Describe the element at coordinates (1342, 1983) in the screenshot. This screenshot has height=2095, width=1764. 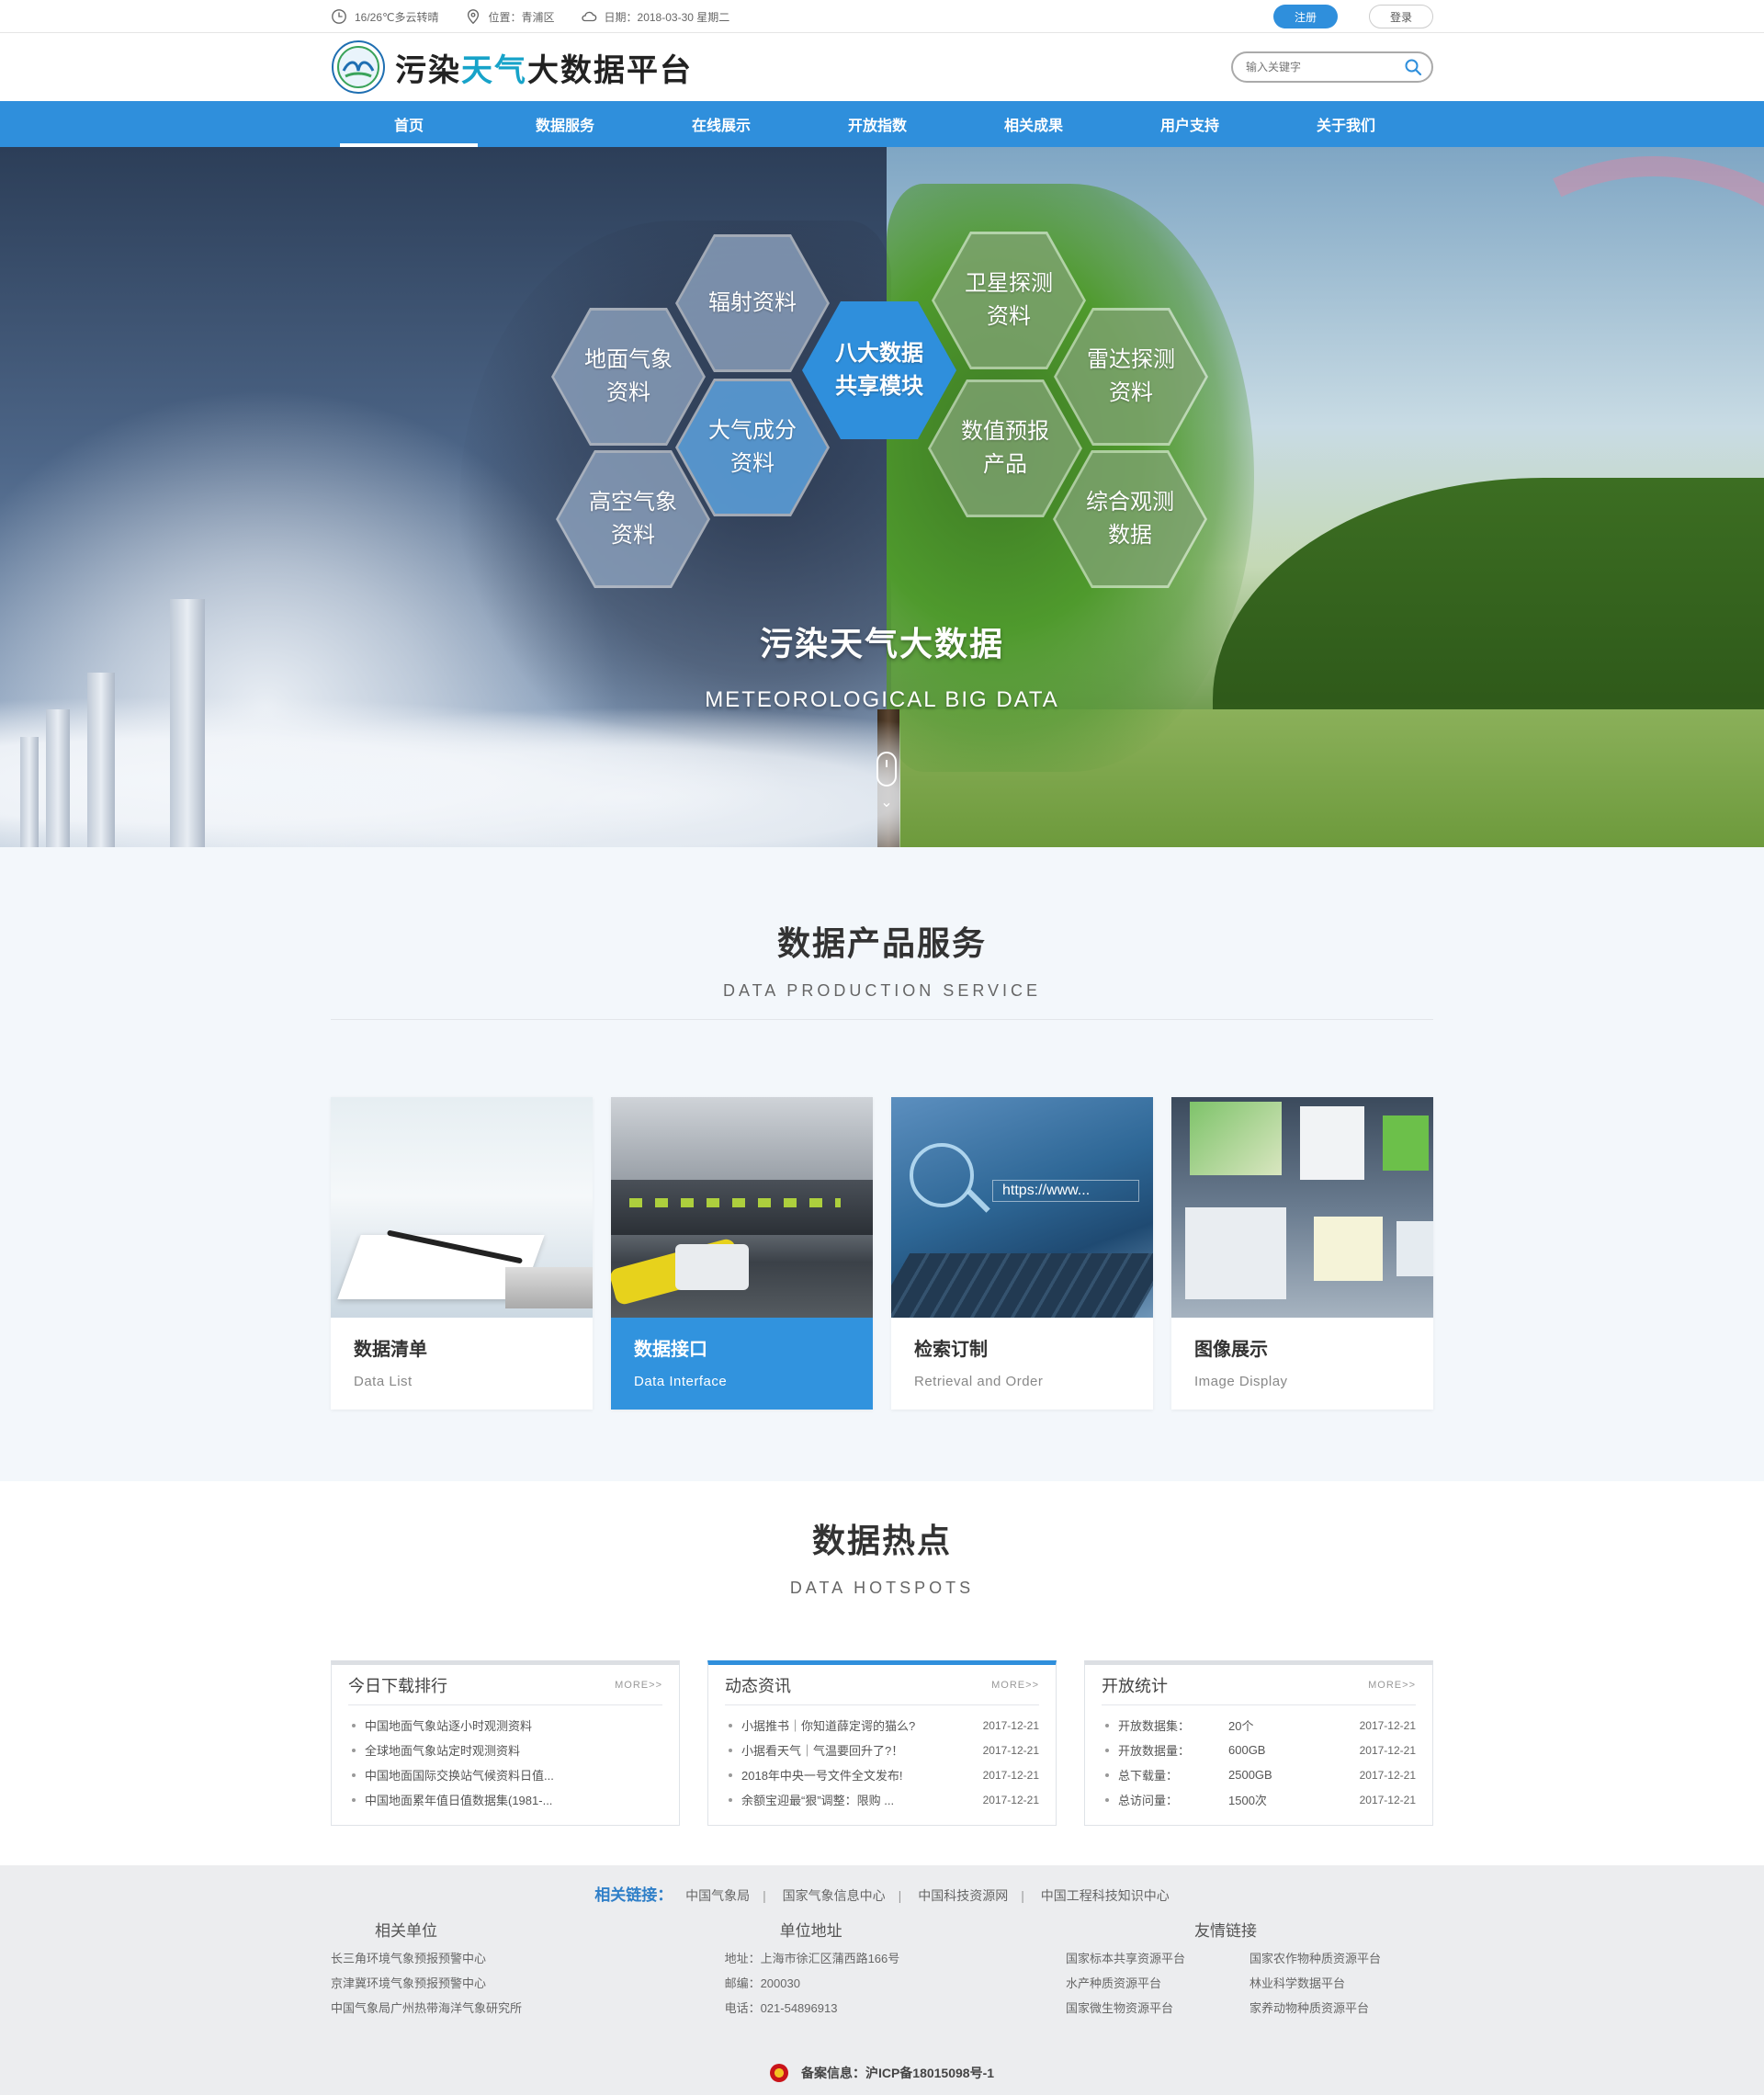
I see `footer-link: 林业科学数据平台` at that location.